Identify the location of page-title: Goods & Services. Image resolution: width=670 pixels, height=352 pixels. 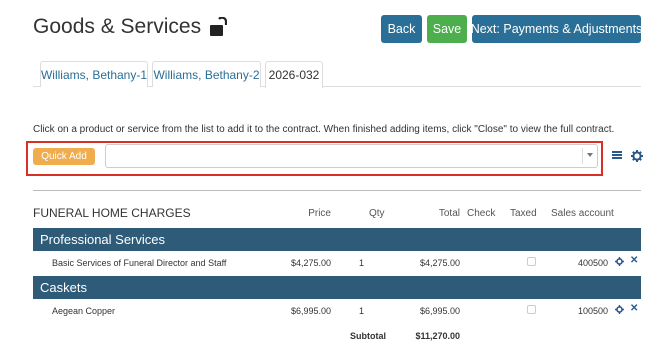
(130, 27).